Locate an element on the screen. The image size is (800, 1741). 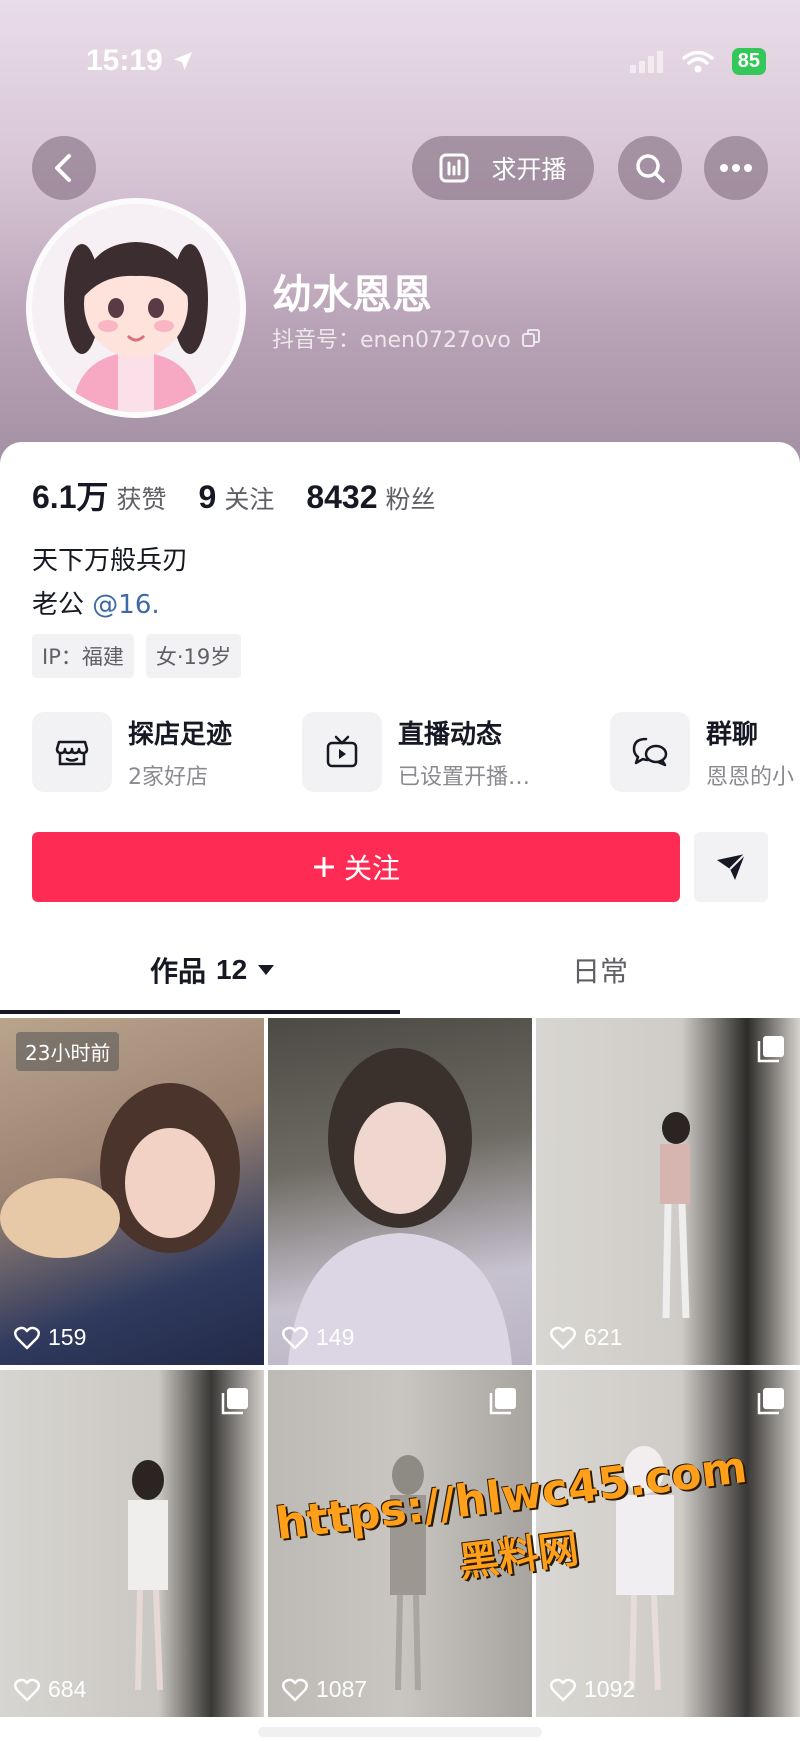
caret-down-icon is located at coordinates (266, 970).